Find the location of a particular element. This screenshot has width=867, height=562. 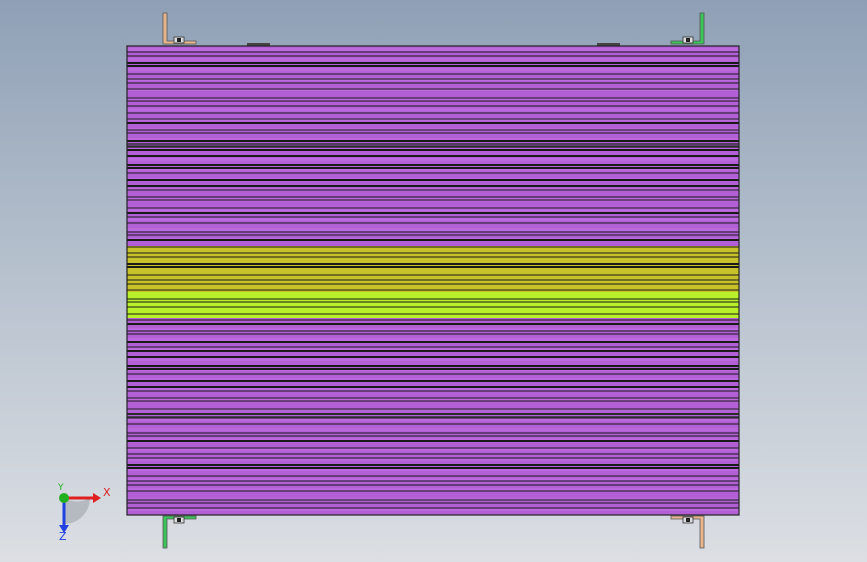

bracket-top-left is located at coordinates (179, 28).